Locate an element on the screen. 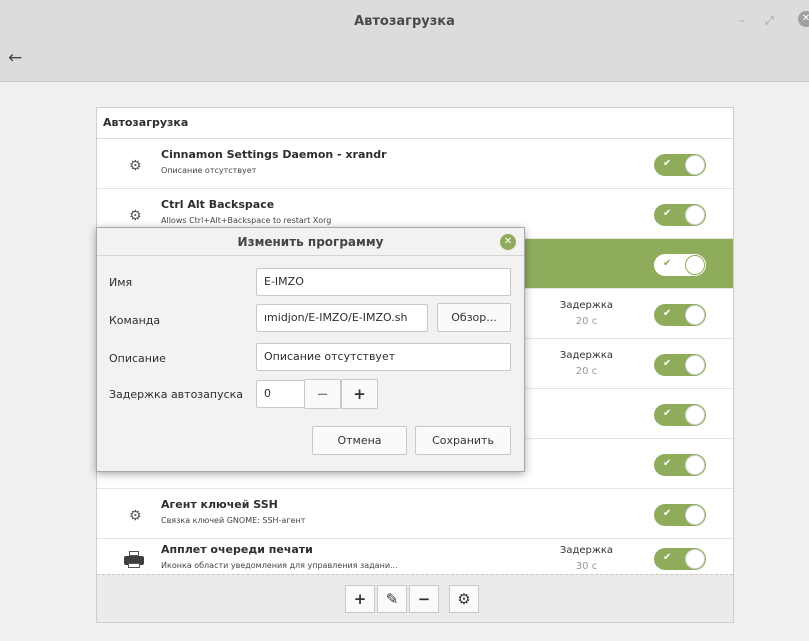  settings-gear-icon: ⚙ is located at coordinates (464, 599).